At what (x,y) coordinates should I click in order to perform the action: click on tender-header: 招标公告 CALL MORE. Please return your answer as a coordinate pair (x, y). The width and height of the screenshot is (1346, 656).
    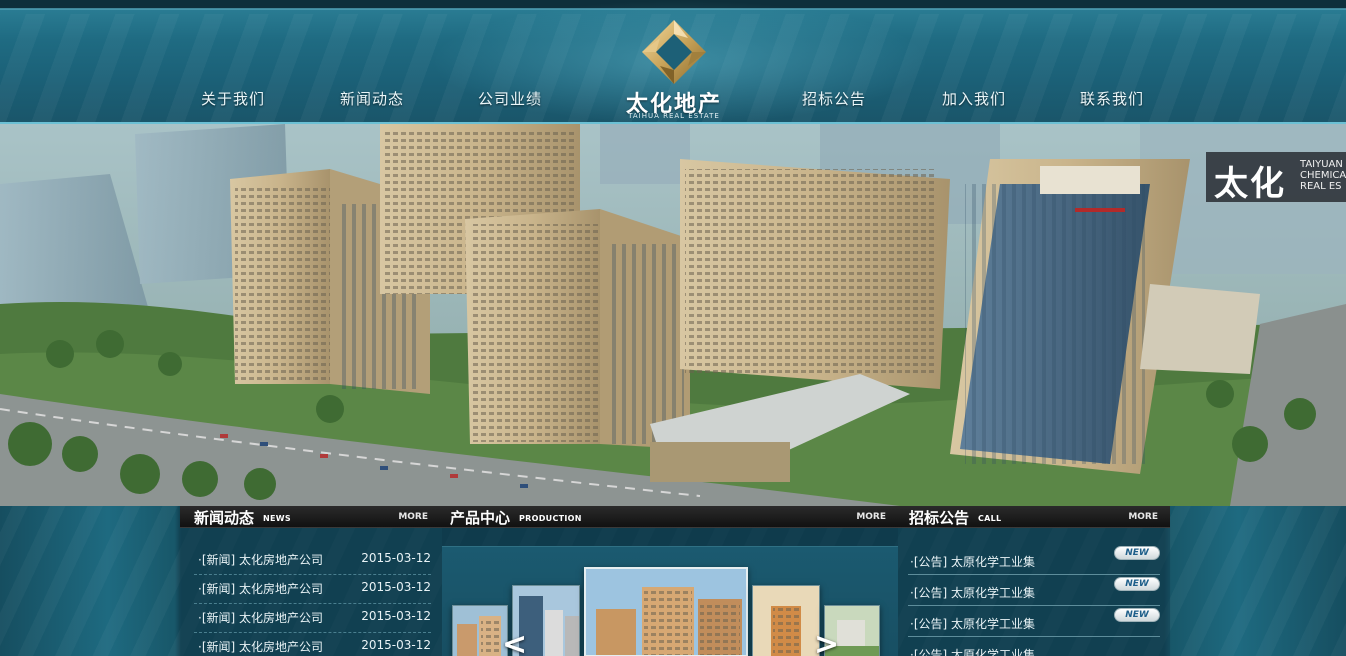
    Looking at the image, I should click on (1034, 517).